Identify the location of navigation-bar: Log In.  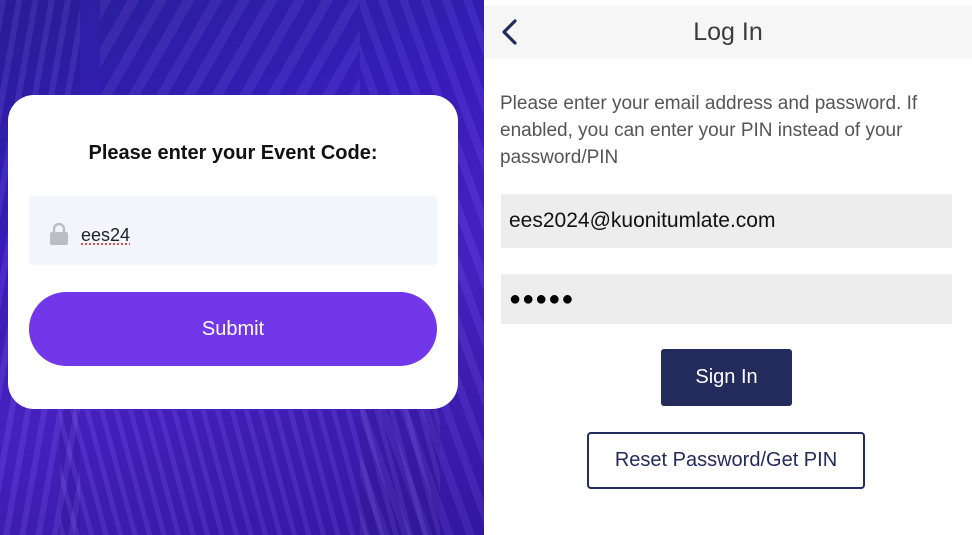
(728, 32).